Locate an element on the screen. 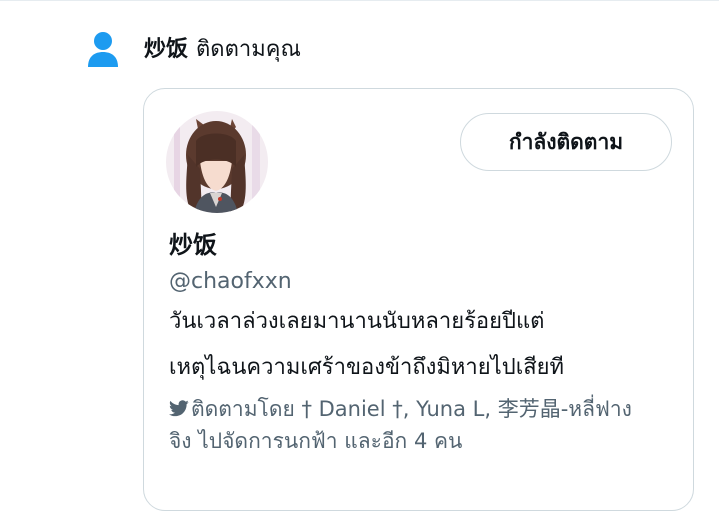  top-divider is located at coordinates (359, 0).